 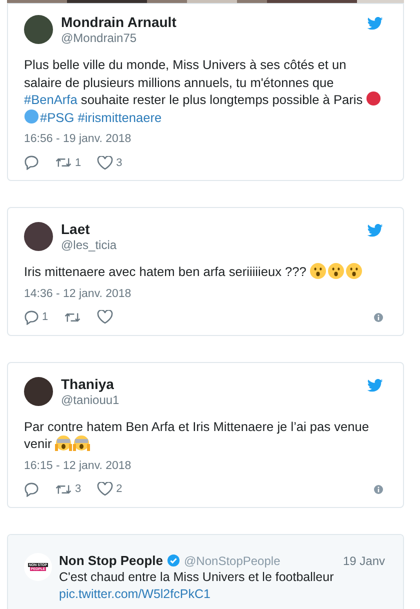 I want to click on like-button, so click(x=105, y=317).